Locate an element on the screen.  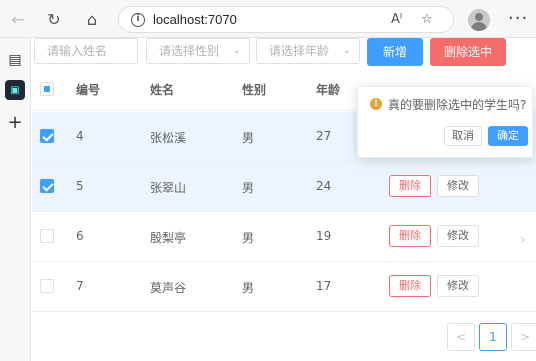
column-header-name: 姓名 is located at coordinates (162, 90).